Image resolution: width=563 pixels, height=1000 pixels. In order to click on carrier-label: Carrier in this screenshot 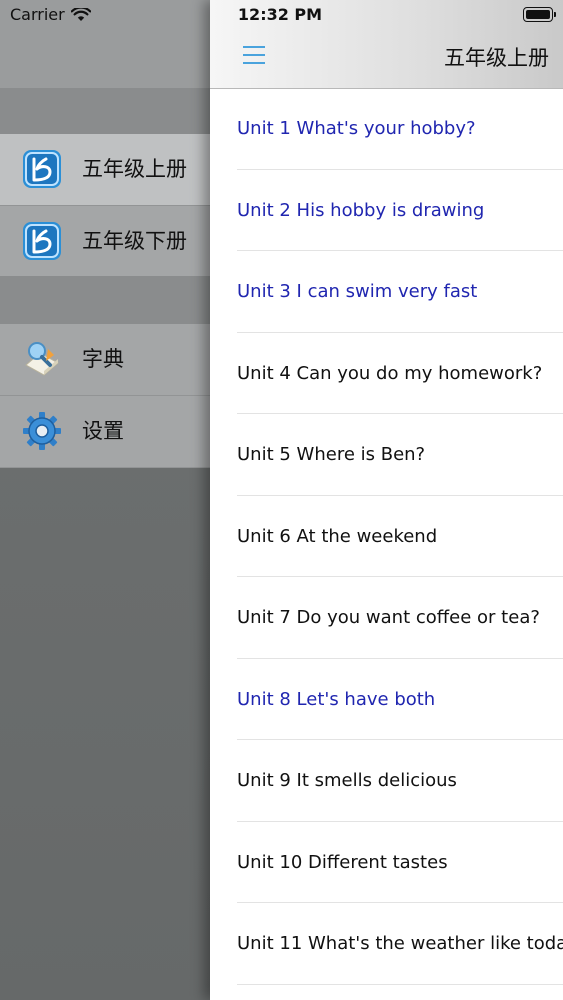, I will do `click(37, 14)`.